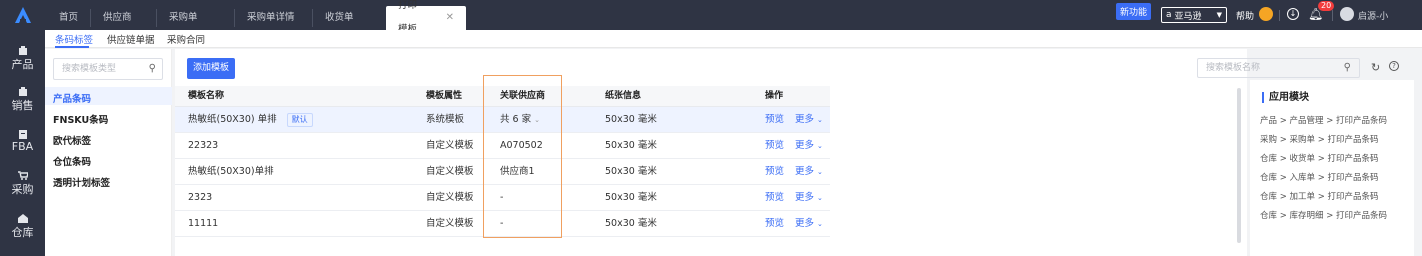 The height and width of the screenshot is (256, 1422). What do you see at coordinates (1394, 66) in the screenshot?
I see `help-icon: ?` at bounding box center [1394, 66].